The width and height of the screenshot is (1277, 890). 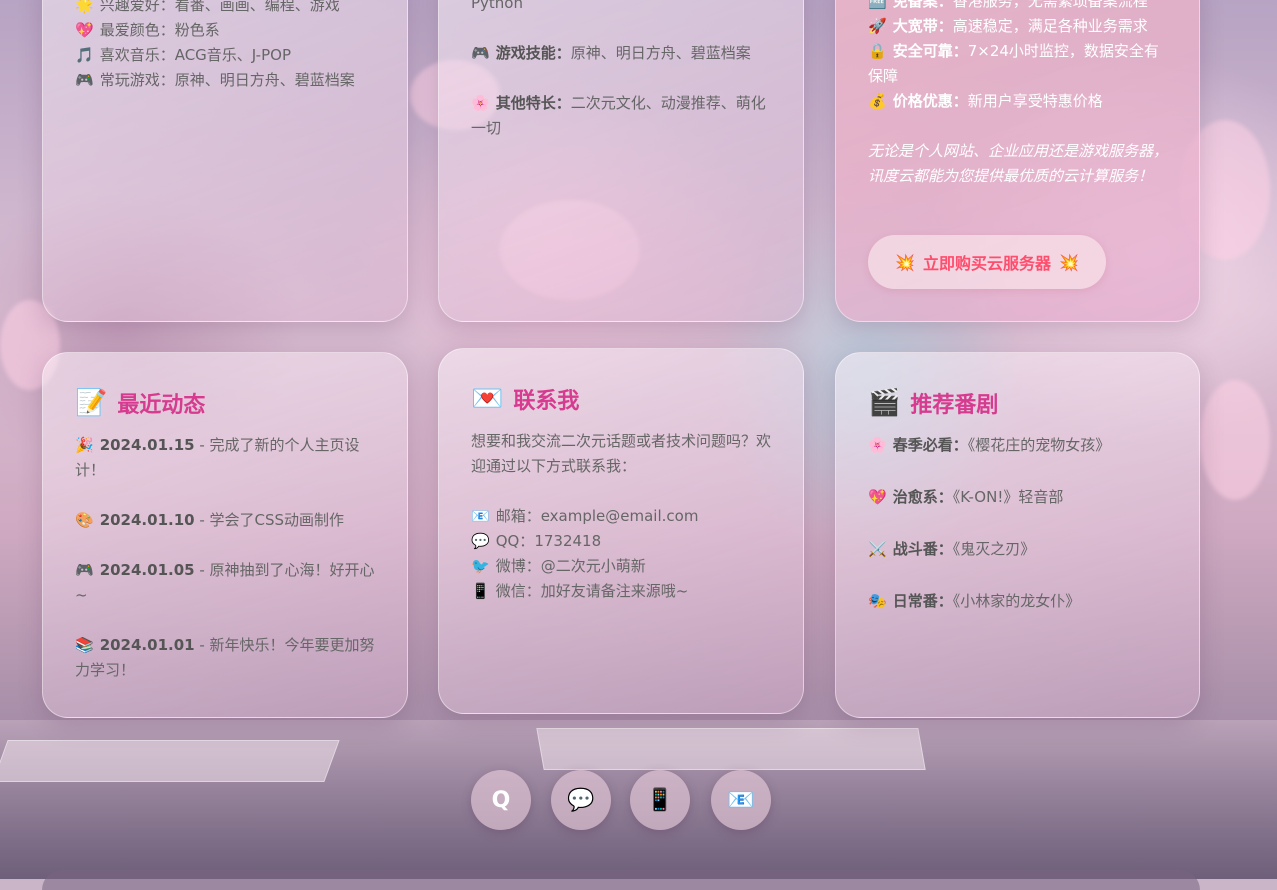 What do you see at coordinates (621, 516) in the screenshot?
I see `contact-email: 📧 邮箱：example@email.com` at bounding box center [621, 516].